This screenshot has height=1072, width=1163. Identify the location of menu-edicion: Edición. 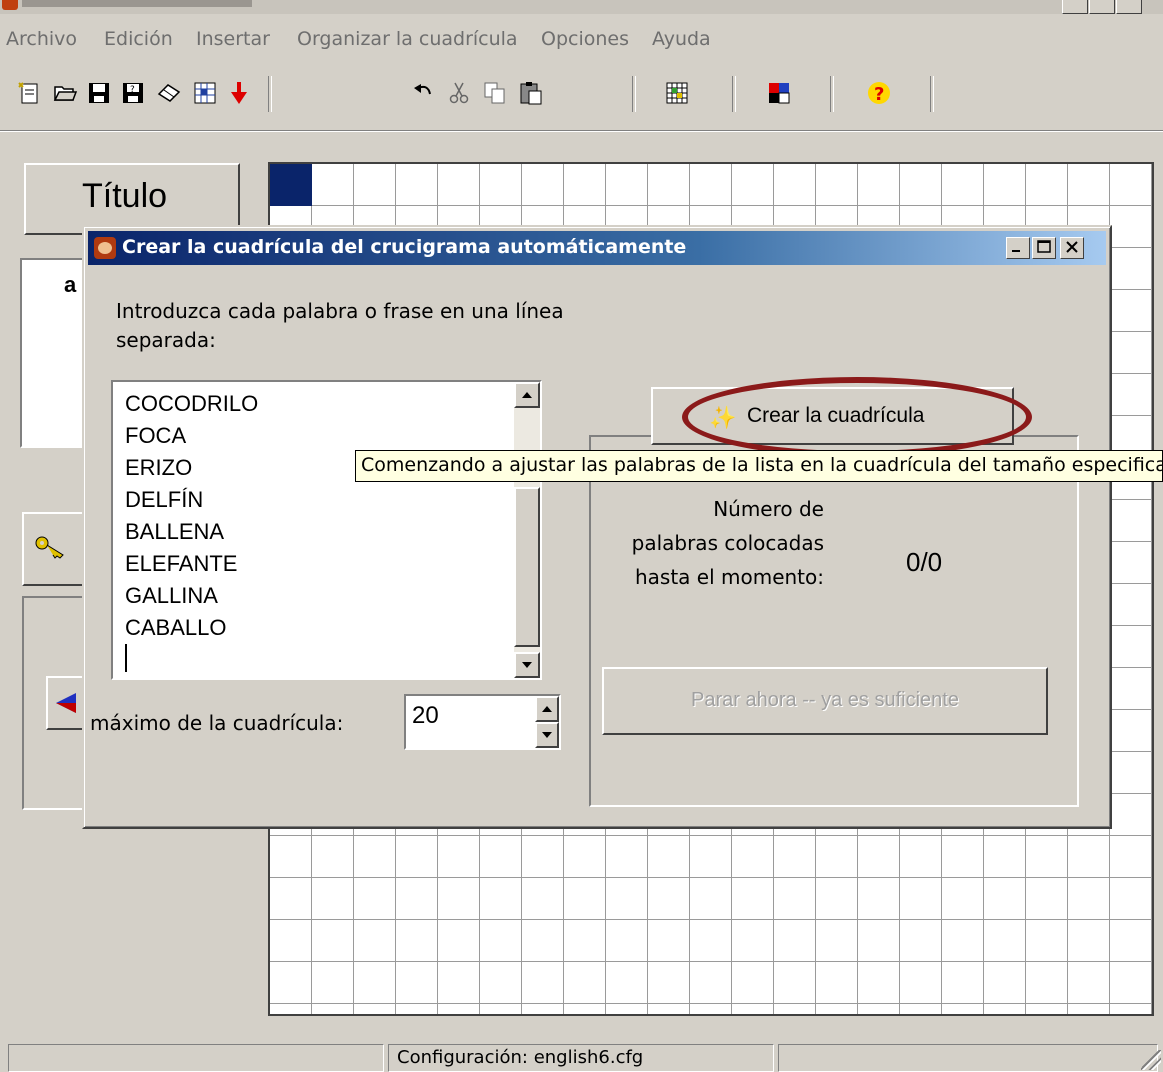
(138, 39).